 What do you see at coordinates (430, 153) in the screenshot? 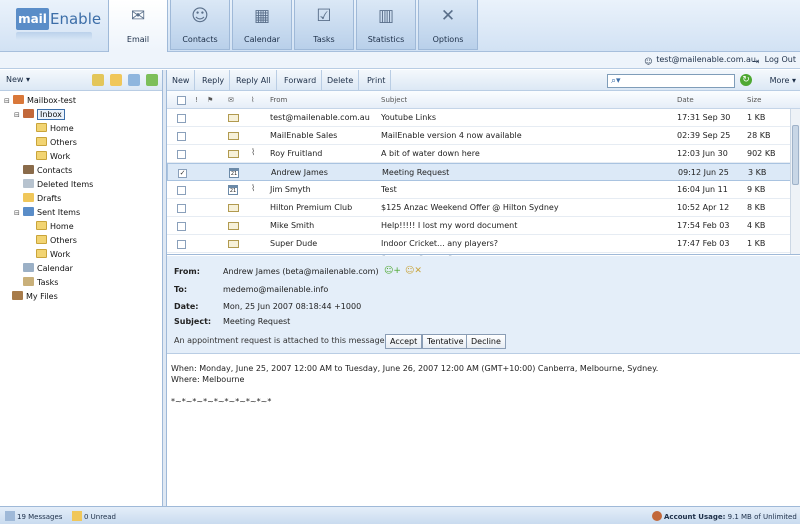
I see `message-subject: A bit of water down here` at bounding box center [430, 153].